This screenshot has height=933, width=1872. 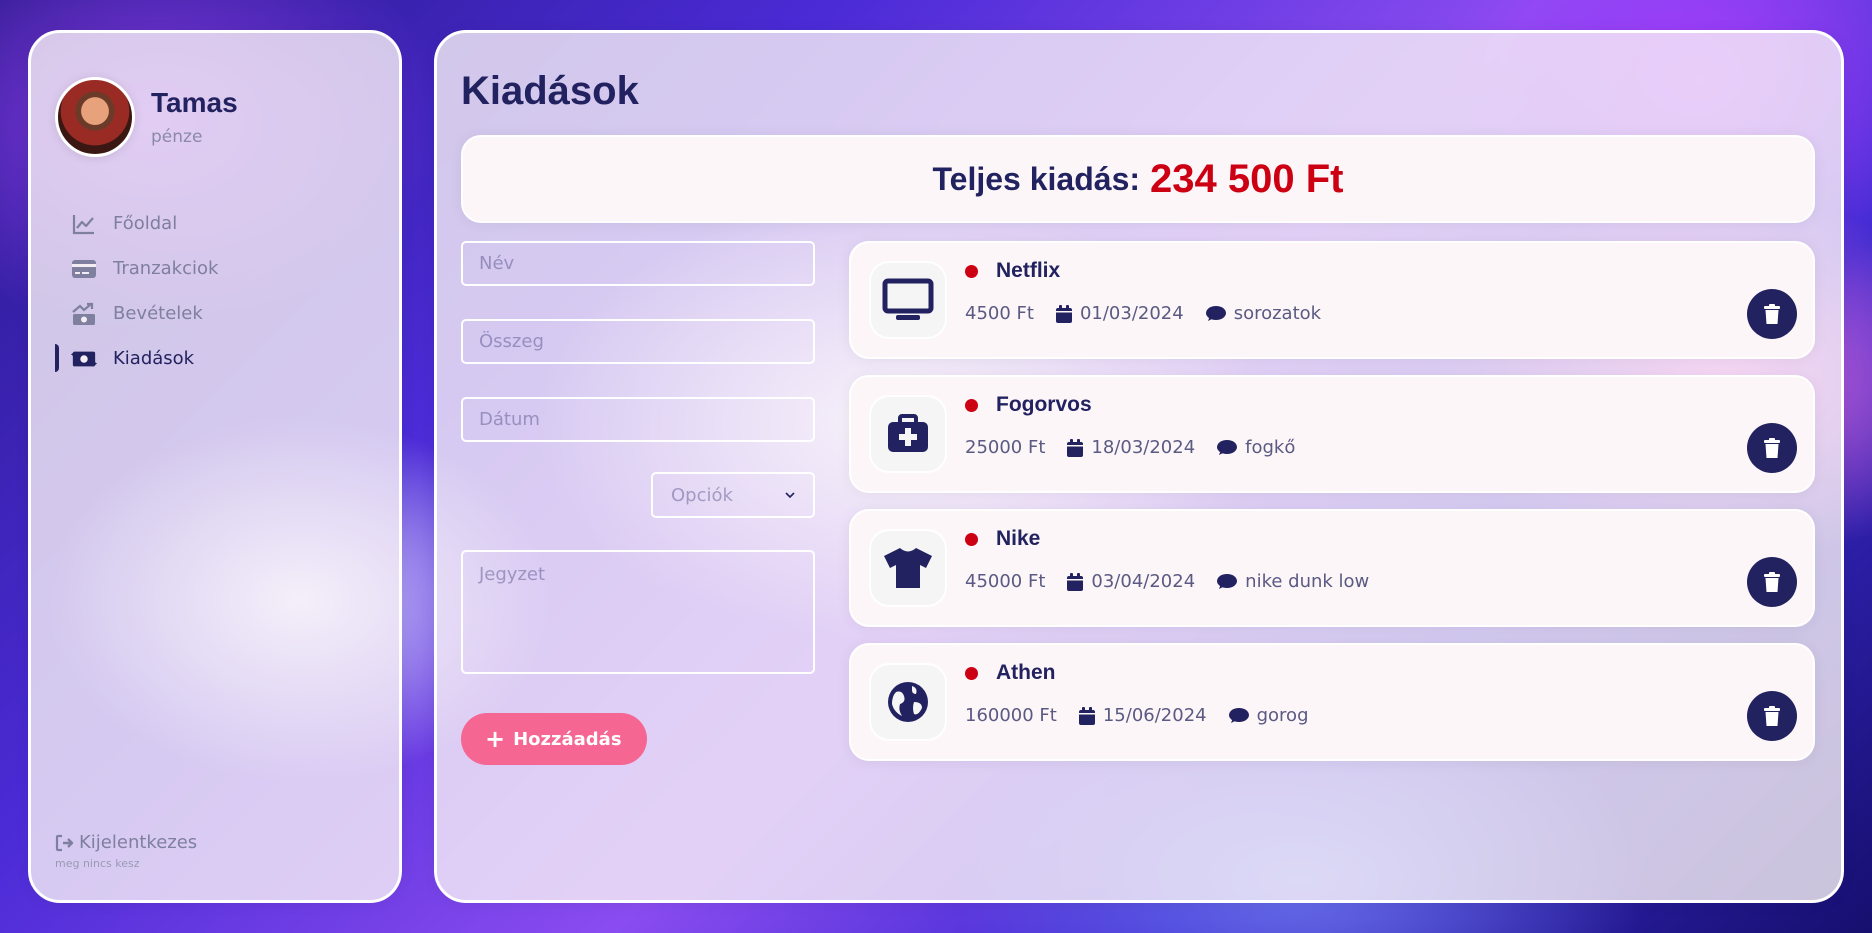 I want to click on money-bill-trend-up-icon, so click(x=84, y=314).